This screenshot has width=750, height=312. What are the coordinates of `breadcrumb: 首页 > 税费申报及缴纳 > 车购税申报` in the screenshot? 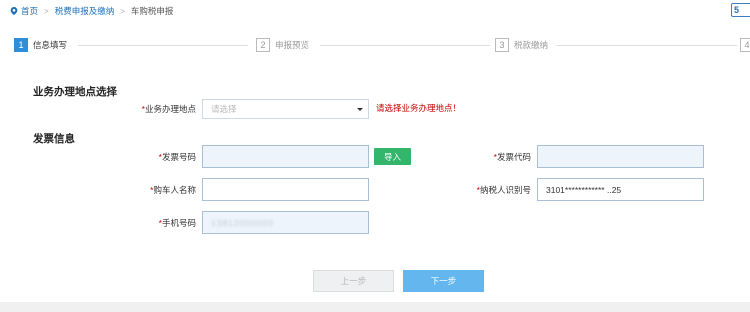 It's located at (91, 11).